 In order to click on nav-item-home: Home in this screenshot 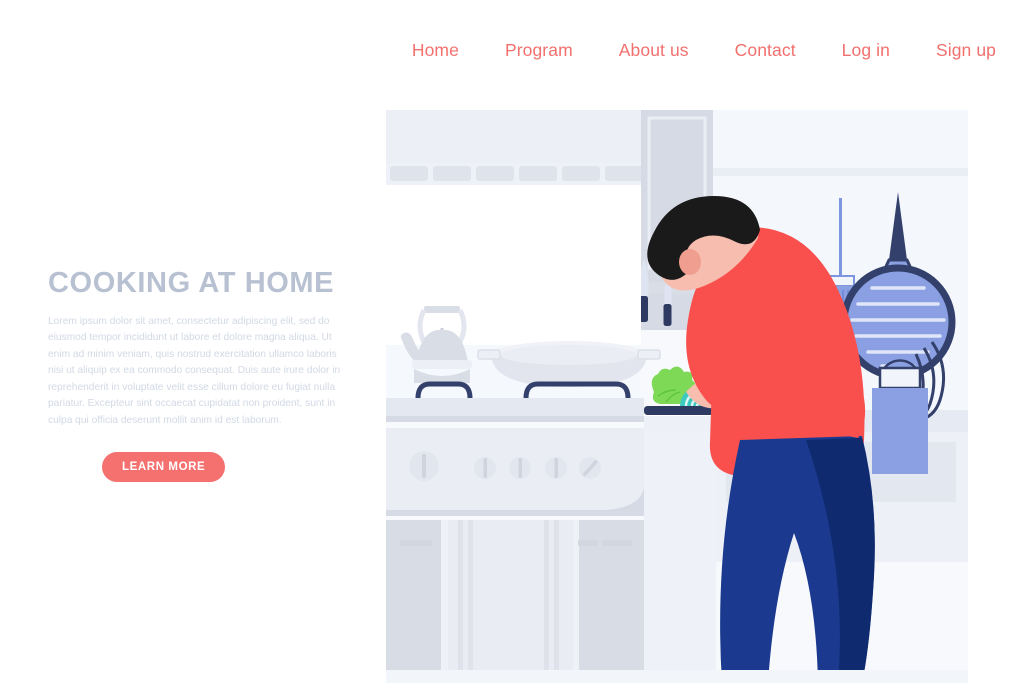, I will do `click(435, 50)`.